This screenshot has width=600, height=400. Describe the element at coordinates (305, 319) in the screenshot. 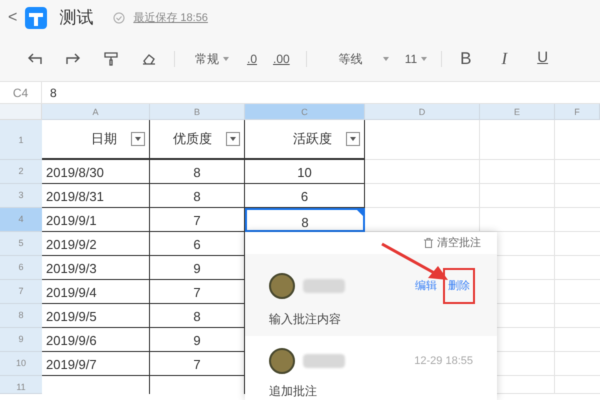

I see `comment-text: 输入批注内容` at that location.